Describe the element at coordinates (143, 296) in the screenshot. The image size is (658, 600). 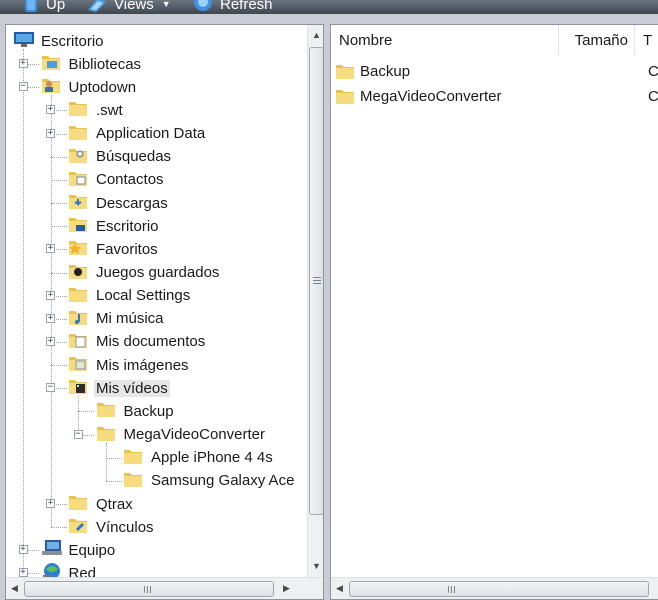
I see `tree-item-label: Local Settings` at that location.